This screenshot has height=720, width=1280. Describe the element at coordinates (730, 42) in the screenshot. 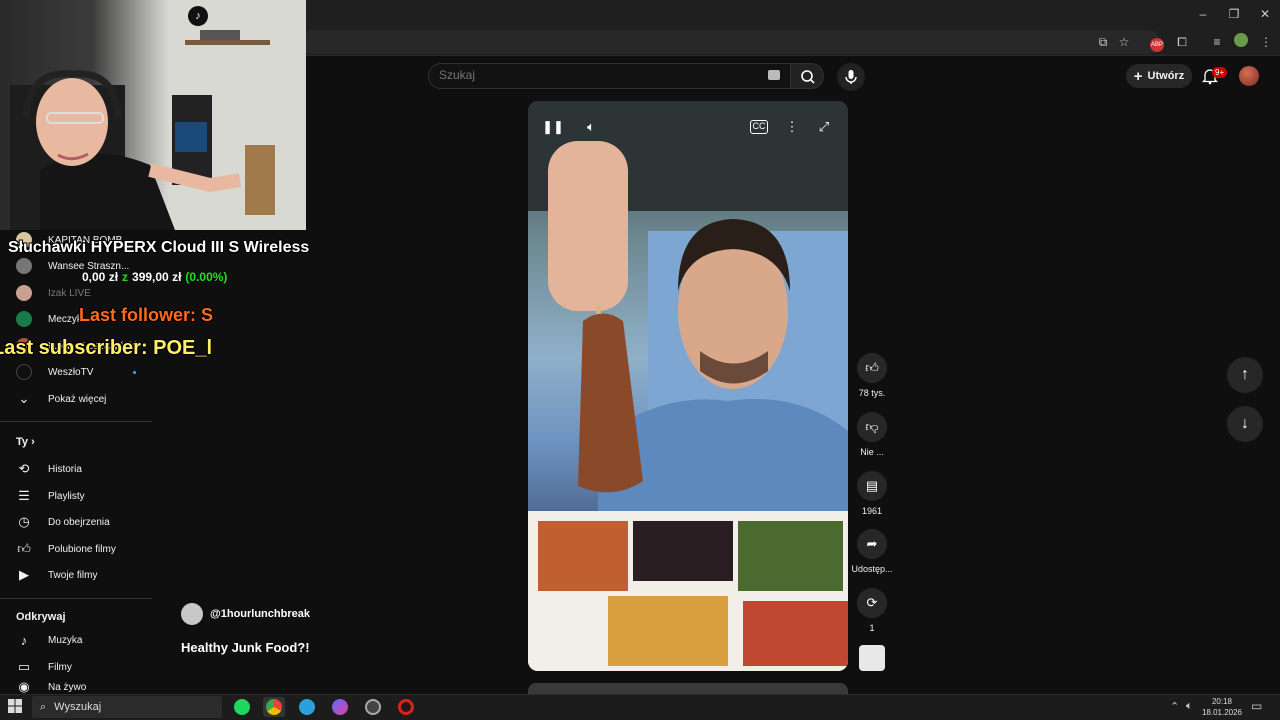

I see `address-bar` at that location.